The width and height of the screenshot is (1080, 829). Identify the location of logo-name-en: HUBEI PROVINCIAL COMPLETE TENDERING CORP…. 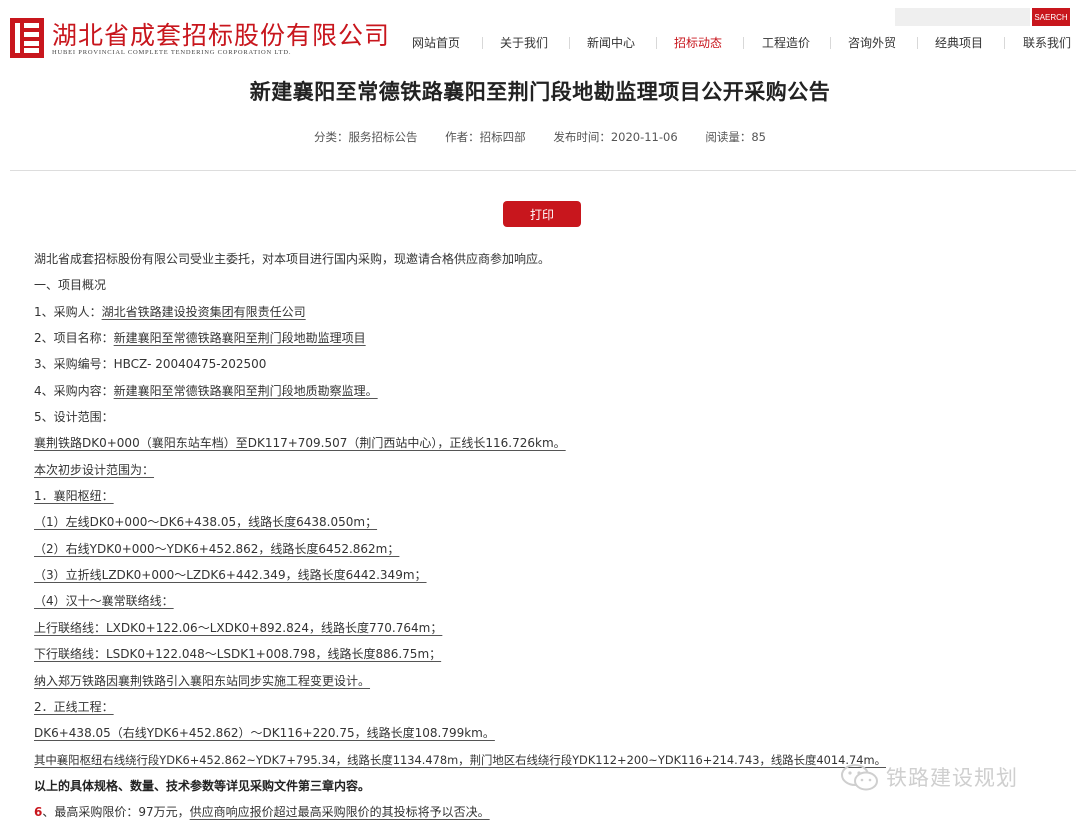
(172, 52).